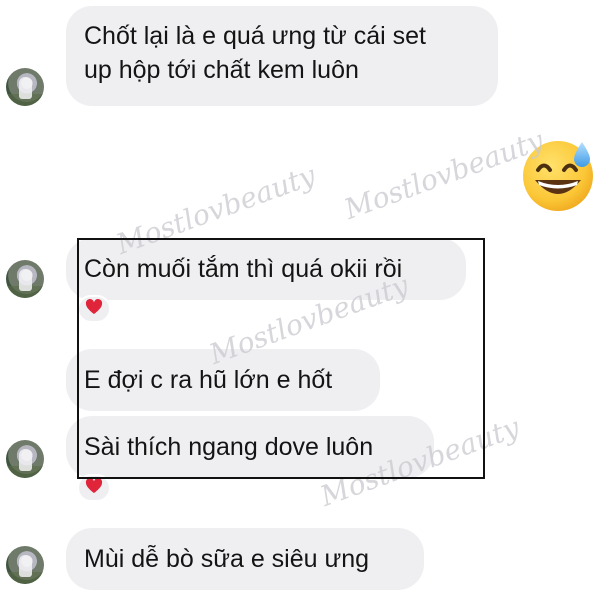  I want to click on watermark: Mostlovbeauty, so click(444, 175).